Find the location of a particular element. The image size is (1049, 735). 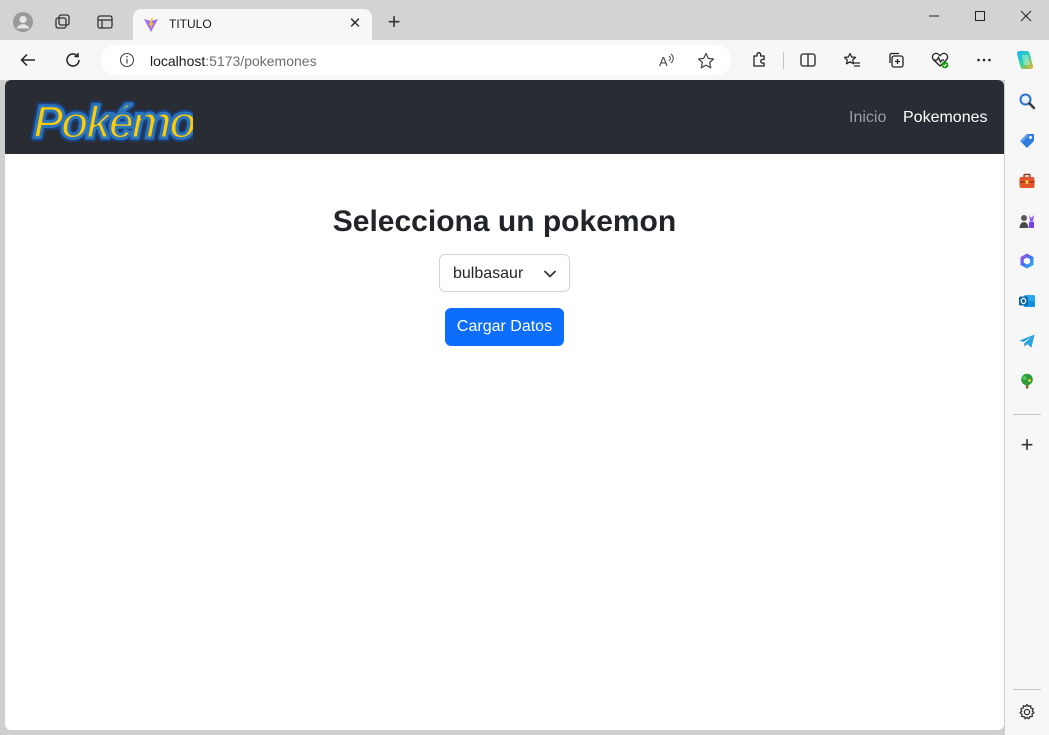

read-aloud-icon: A is located at coordinates (667, 61).